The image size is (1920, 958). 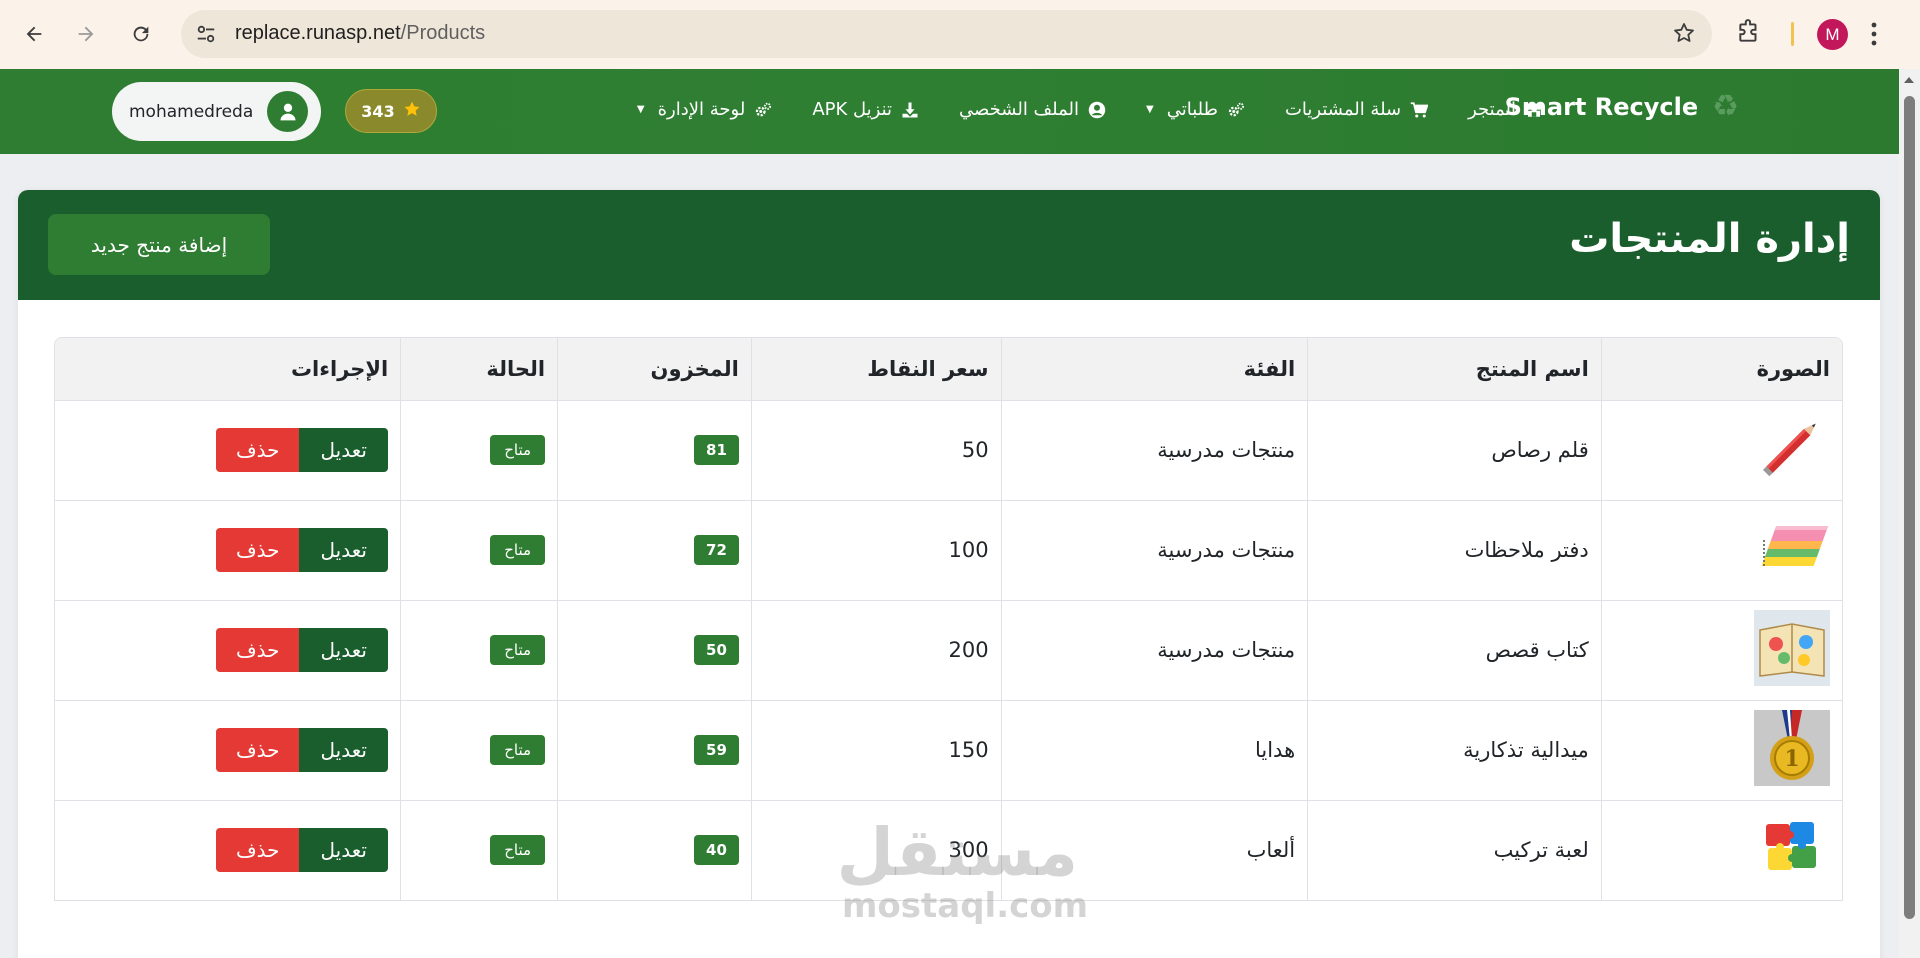 I want to click on user-circle-icon, so click(x=1097, y=110).